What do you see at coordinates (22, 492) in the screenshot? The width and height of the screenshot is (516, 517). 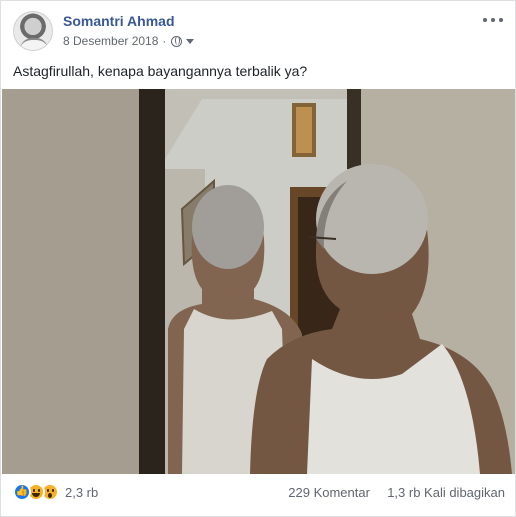 I see `like-icon: 👍` at bounding box center [22, 492].